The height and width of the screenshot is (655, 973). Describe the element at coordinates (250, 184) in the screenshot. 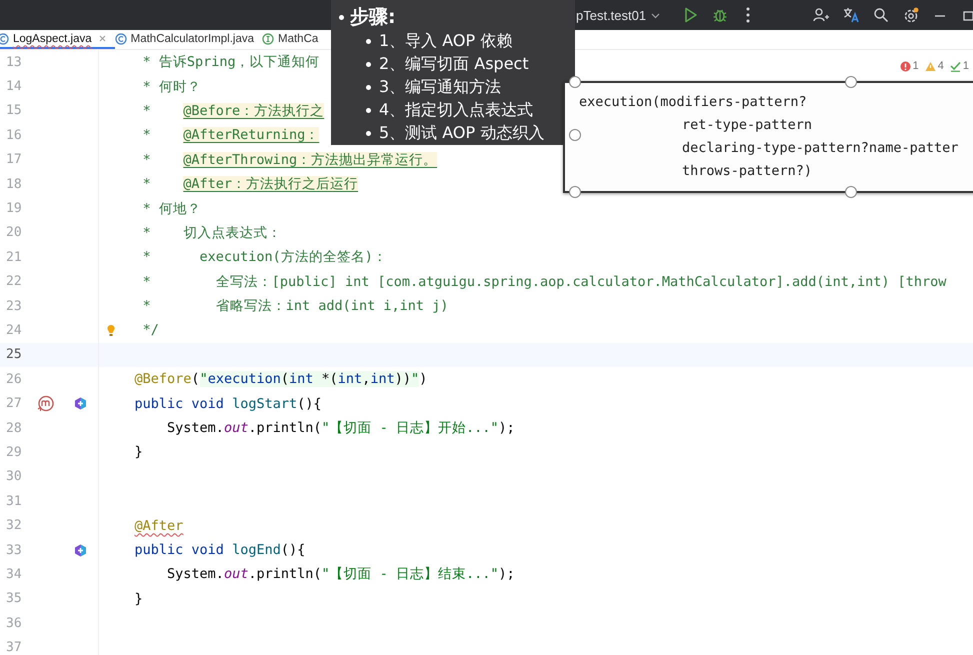

I see `code-line: * @After：方法执行之后运行` at that location.